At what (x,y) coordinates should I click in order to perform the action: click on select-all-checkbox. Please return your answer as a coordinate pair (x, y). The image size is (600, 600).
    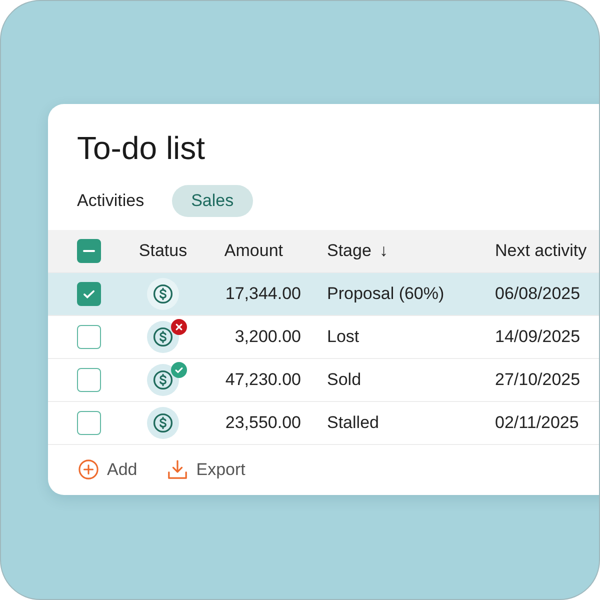
    Looking at the image, I should click on (88, 251).